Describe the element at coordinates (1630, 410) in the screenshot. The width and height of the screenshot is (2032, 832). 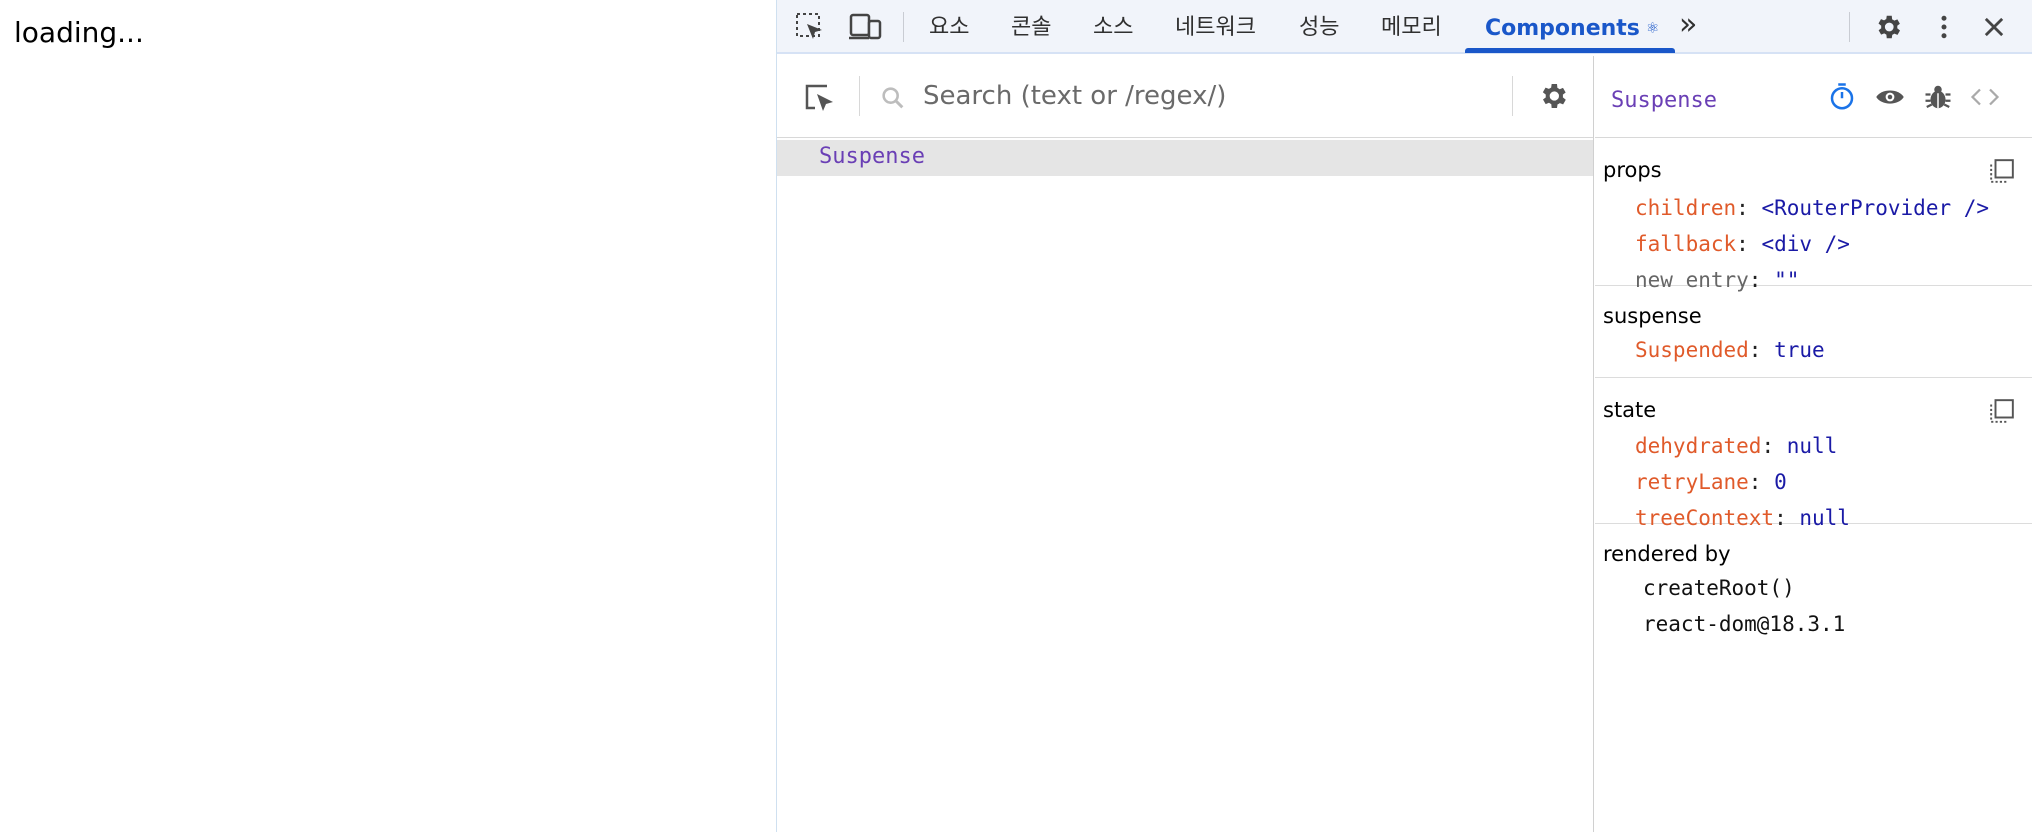
I see `state-title: state` at that location.